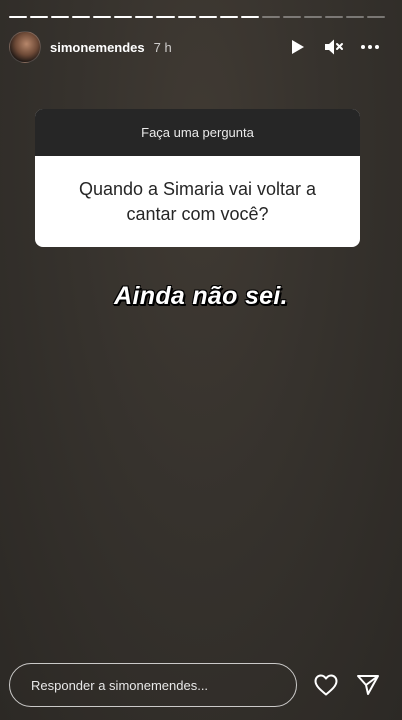 The width and height of the screenshot is (402, 720). Describe the element at coordinates (197, 132) in the screenshot. I see `question-sticker-title: Faça uma pergunta` at that location.